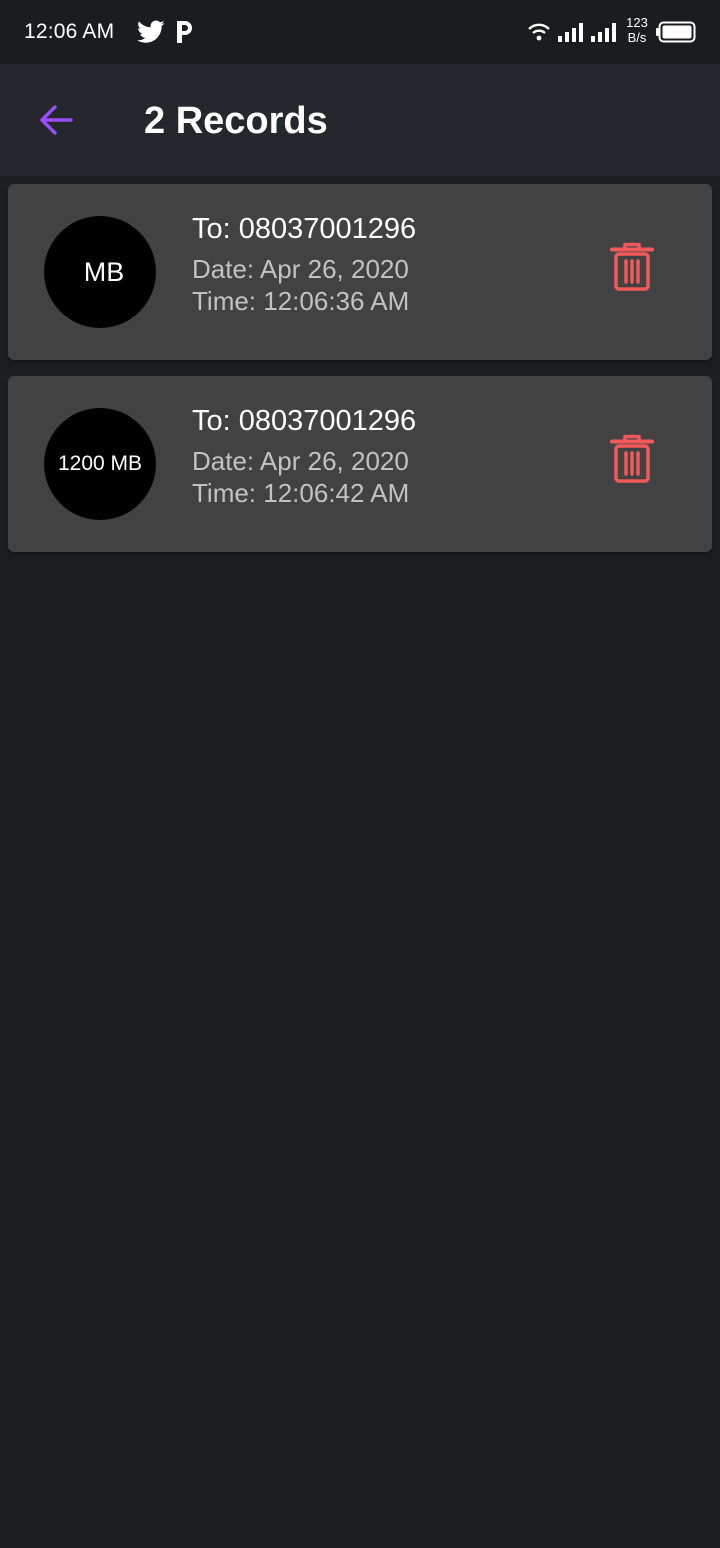 The width and height of the screenshot is (720, 1548). What do you see at coordinates (360, 32) in the screenshot?
I see `status-bar: 12:06 AM 123 B/s` at bounding box center [360, 32].